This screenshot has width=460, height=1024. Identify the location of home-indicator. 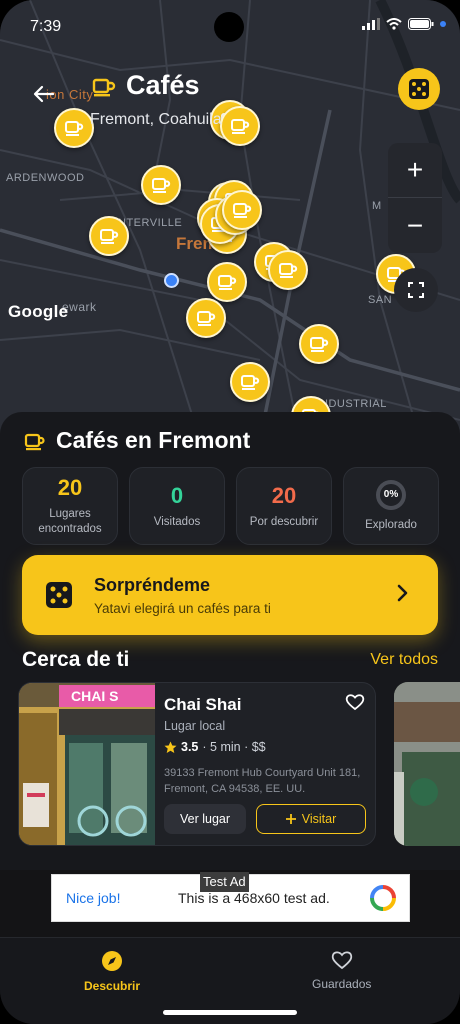
(230, 1012).